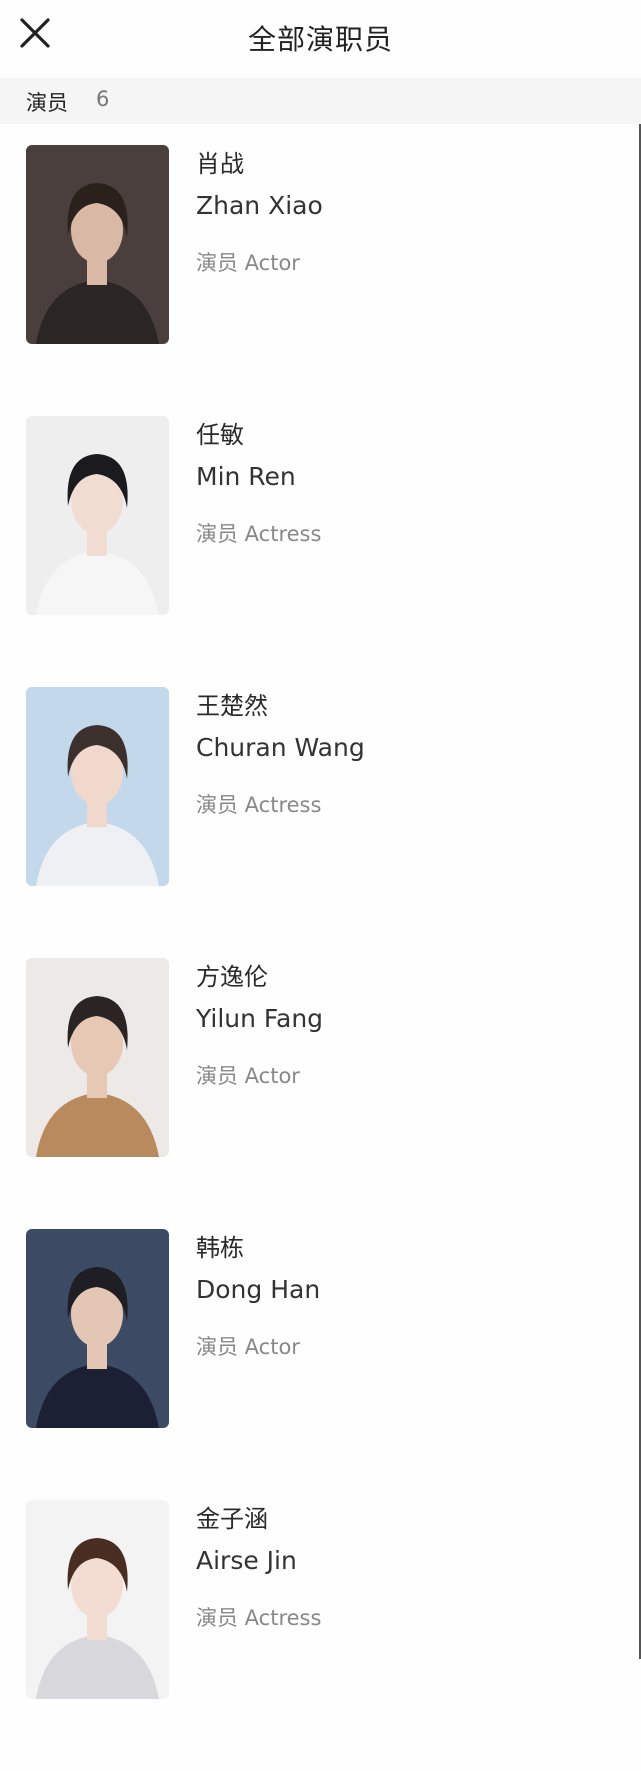 This screenshot has width=641, height=1771. What do you see at coordinates (258, 1289) in the screenshot?
I see `cast-name-english: Dong Han` at bounding box center [258, 1289].